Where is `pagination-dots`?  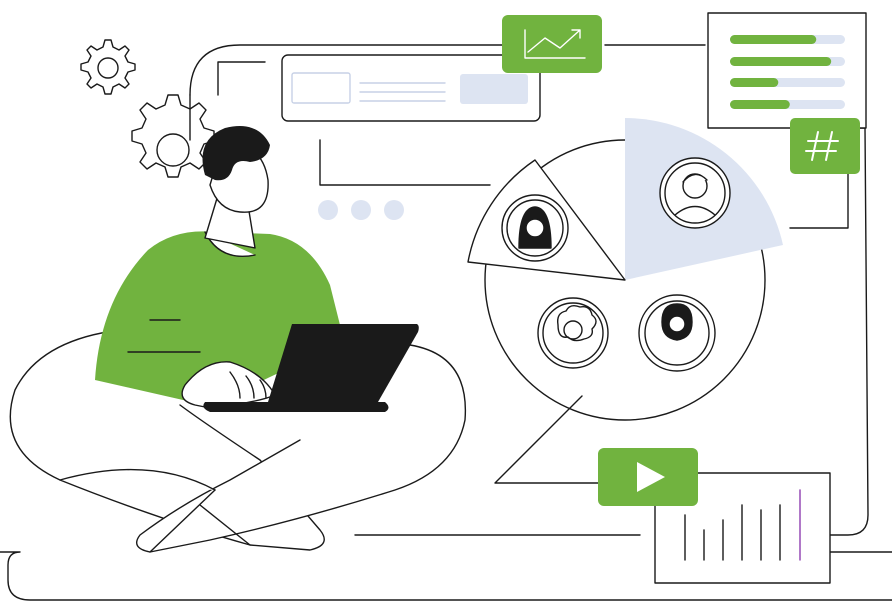 pagination-dots is located at coordinates (361, 210).